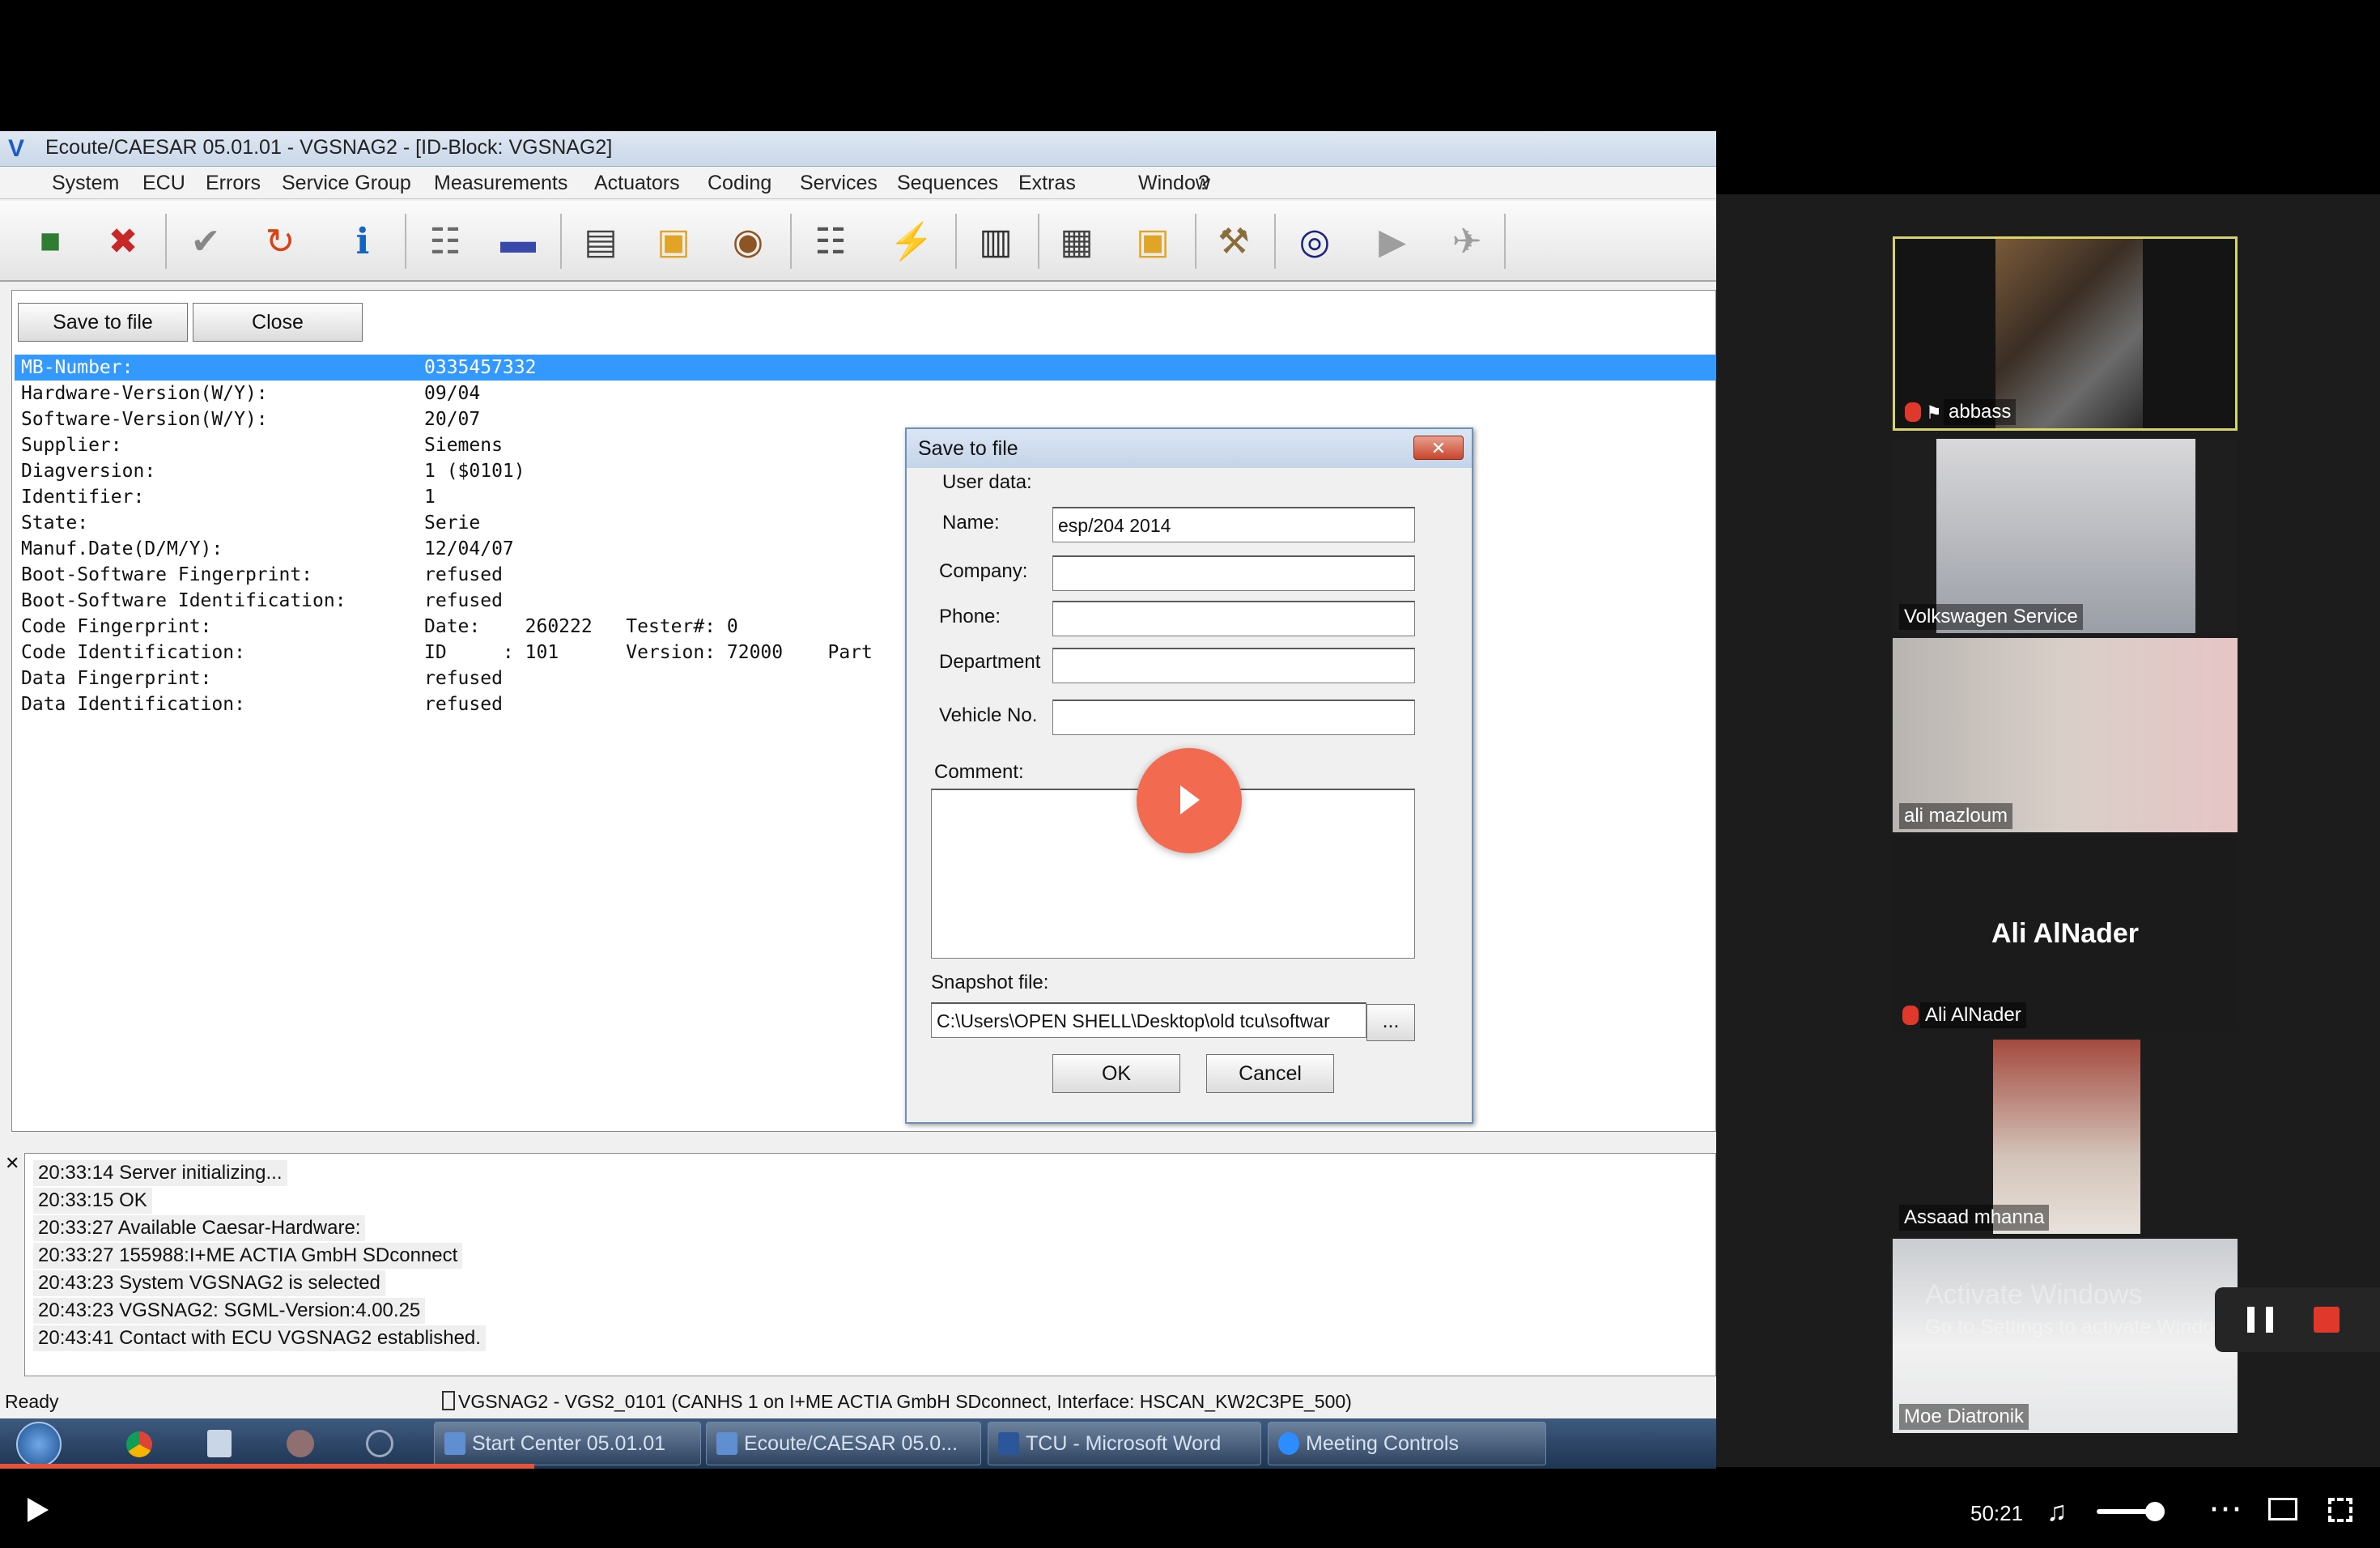 This screenshot has height=1548, width=2380. What do you see at coordinates (206, 241) in the screenshot?
I see `check-icon: ✔` at bounding box center [206, 241].